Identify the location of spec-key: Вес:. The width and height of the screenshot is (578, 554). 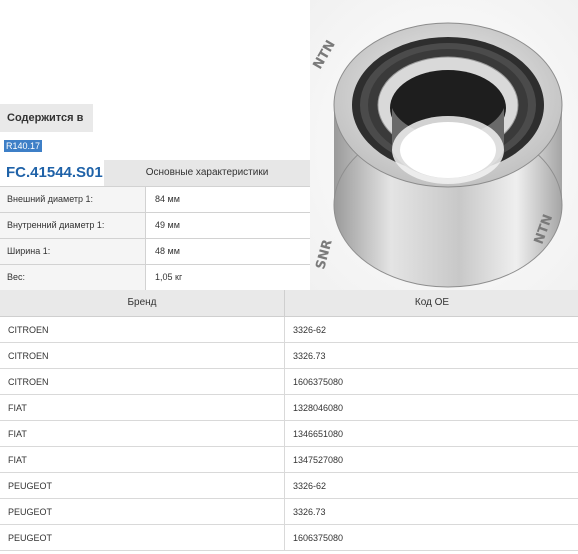
(73, 277).